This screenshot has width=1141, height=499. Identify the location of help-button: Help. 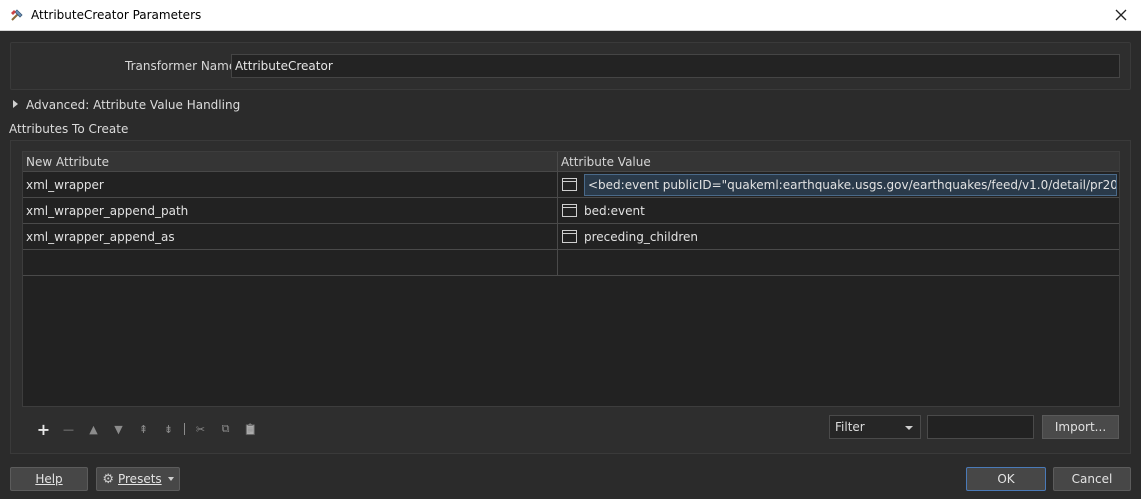
(49, 479).